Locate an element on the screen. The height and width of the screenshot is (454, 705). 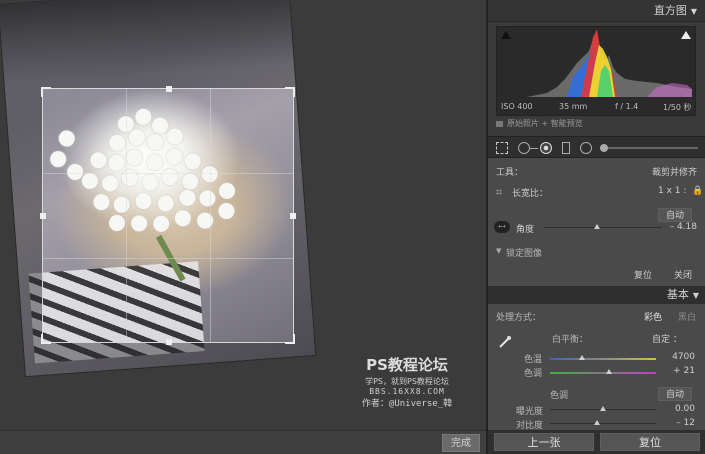
crop-grid-icon: ⌗ is located at coordinates (499, 193).